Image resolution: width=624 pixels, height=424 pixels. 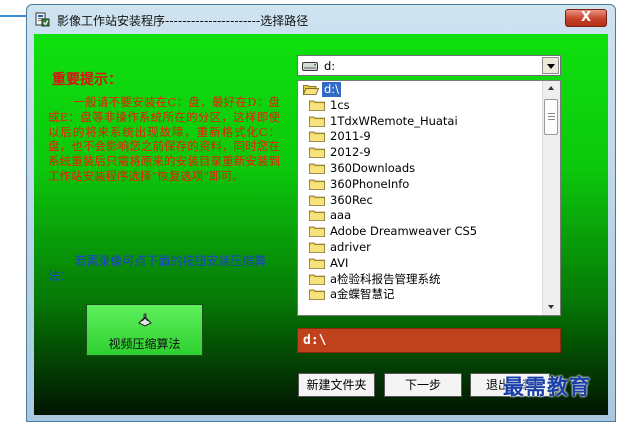 What do you see at coordinates (420, 247) in the screenshot?
I see `directory-item: adriver` at bounding box center [420, 247].